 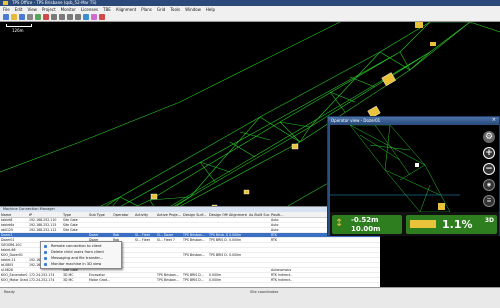 What do you see at coordinates (78, 17) in the screenshot?
I see `zoom-extents-icon` at bounding box center [78, 17].